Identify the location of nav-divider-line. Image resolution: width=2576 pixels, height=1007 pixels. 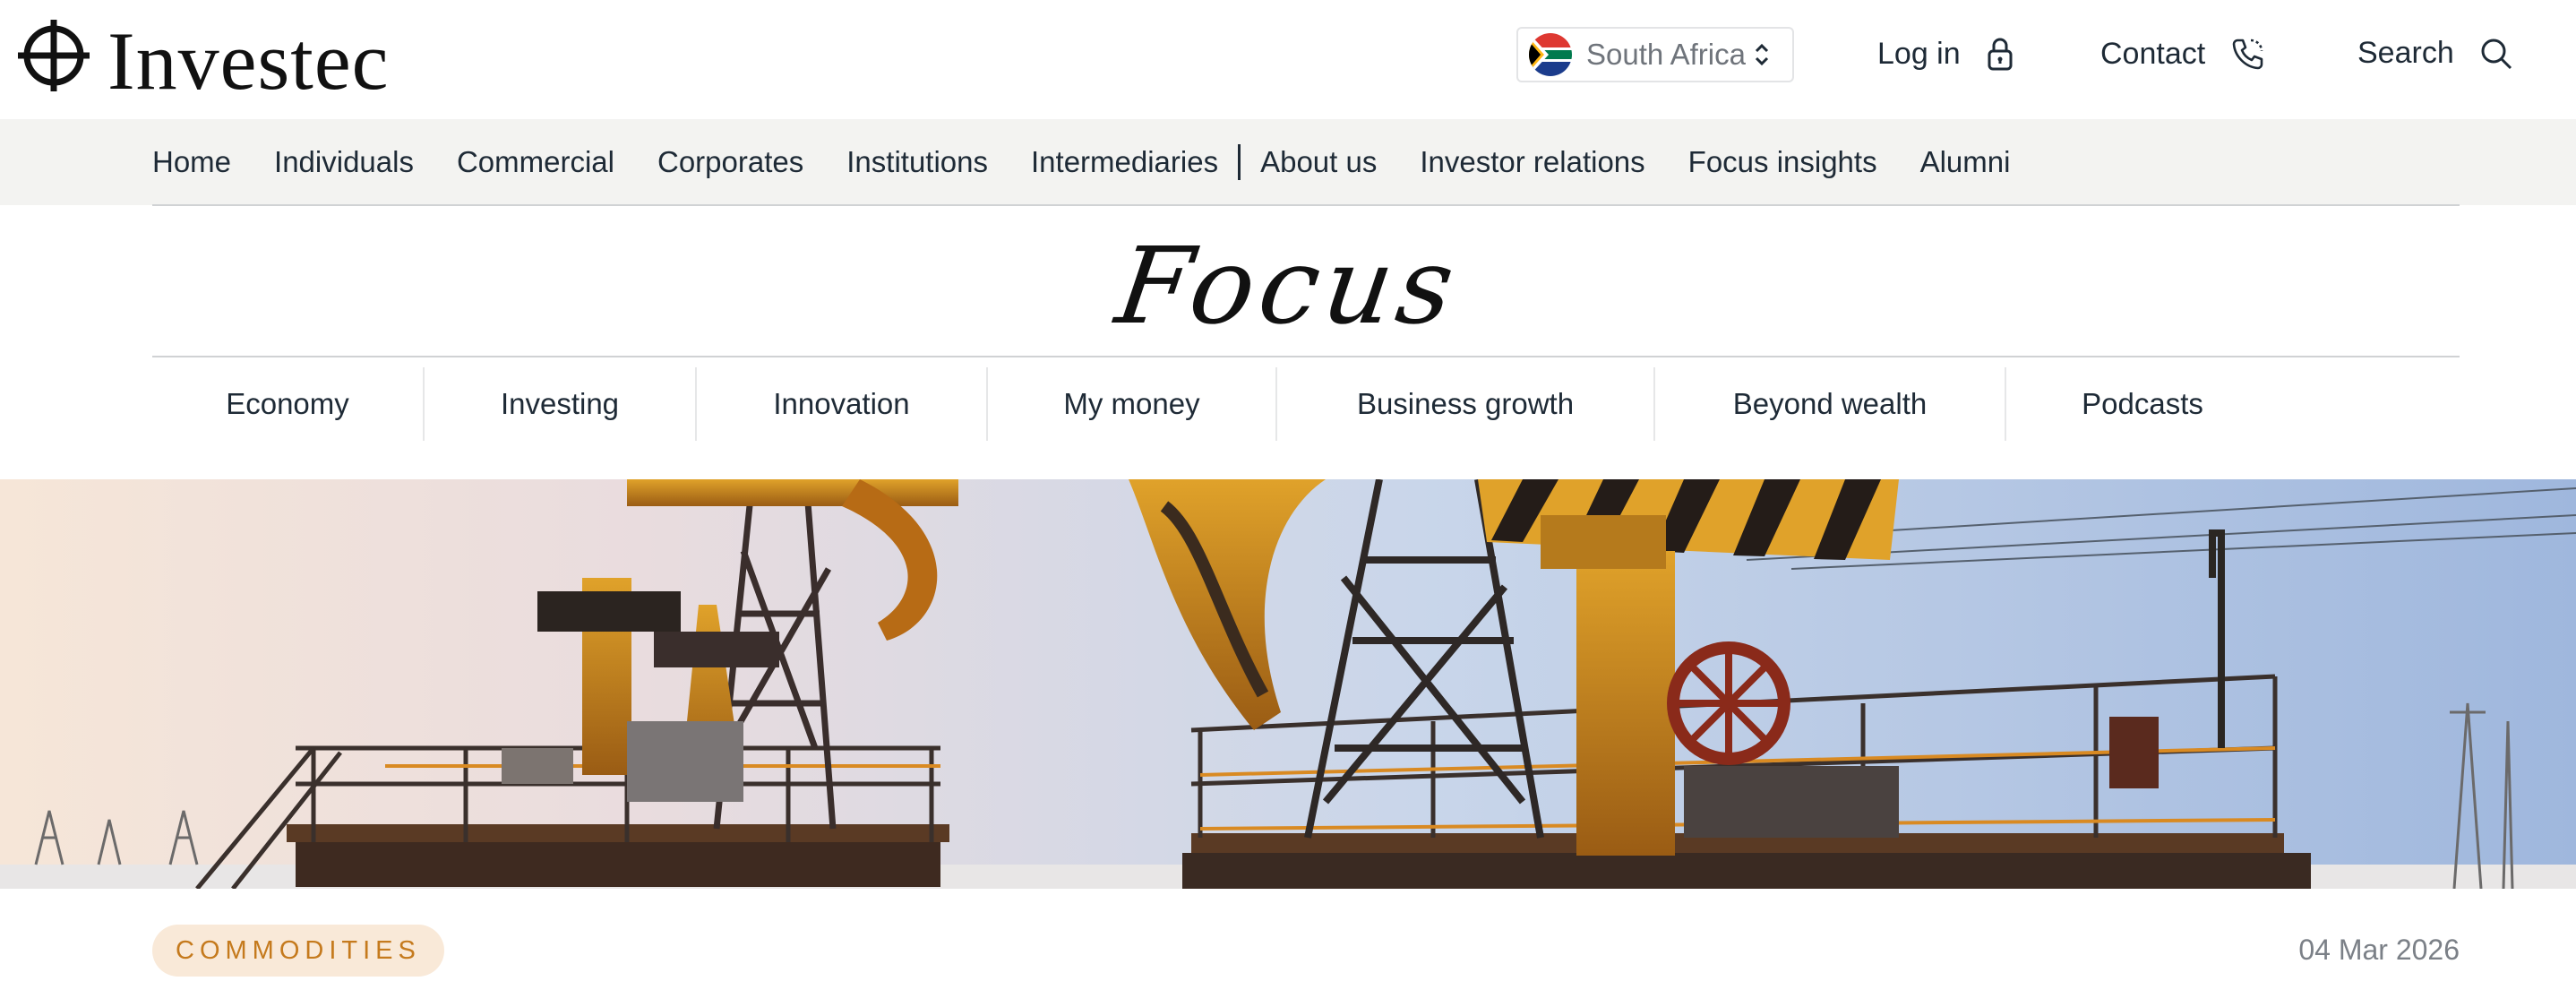
(1306, 205).